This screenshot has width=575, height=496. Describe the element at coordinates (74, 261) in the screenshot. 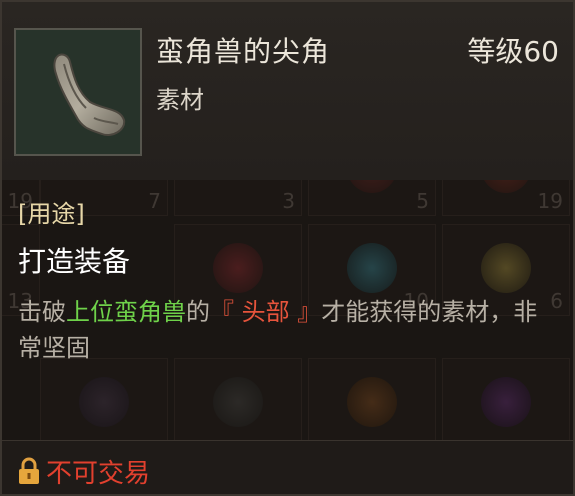

I see `usage-value: 打造装备` at that location.